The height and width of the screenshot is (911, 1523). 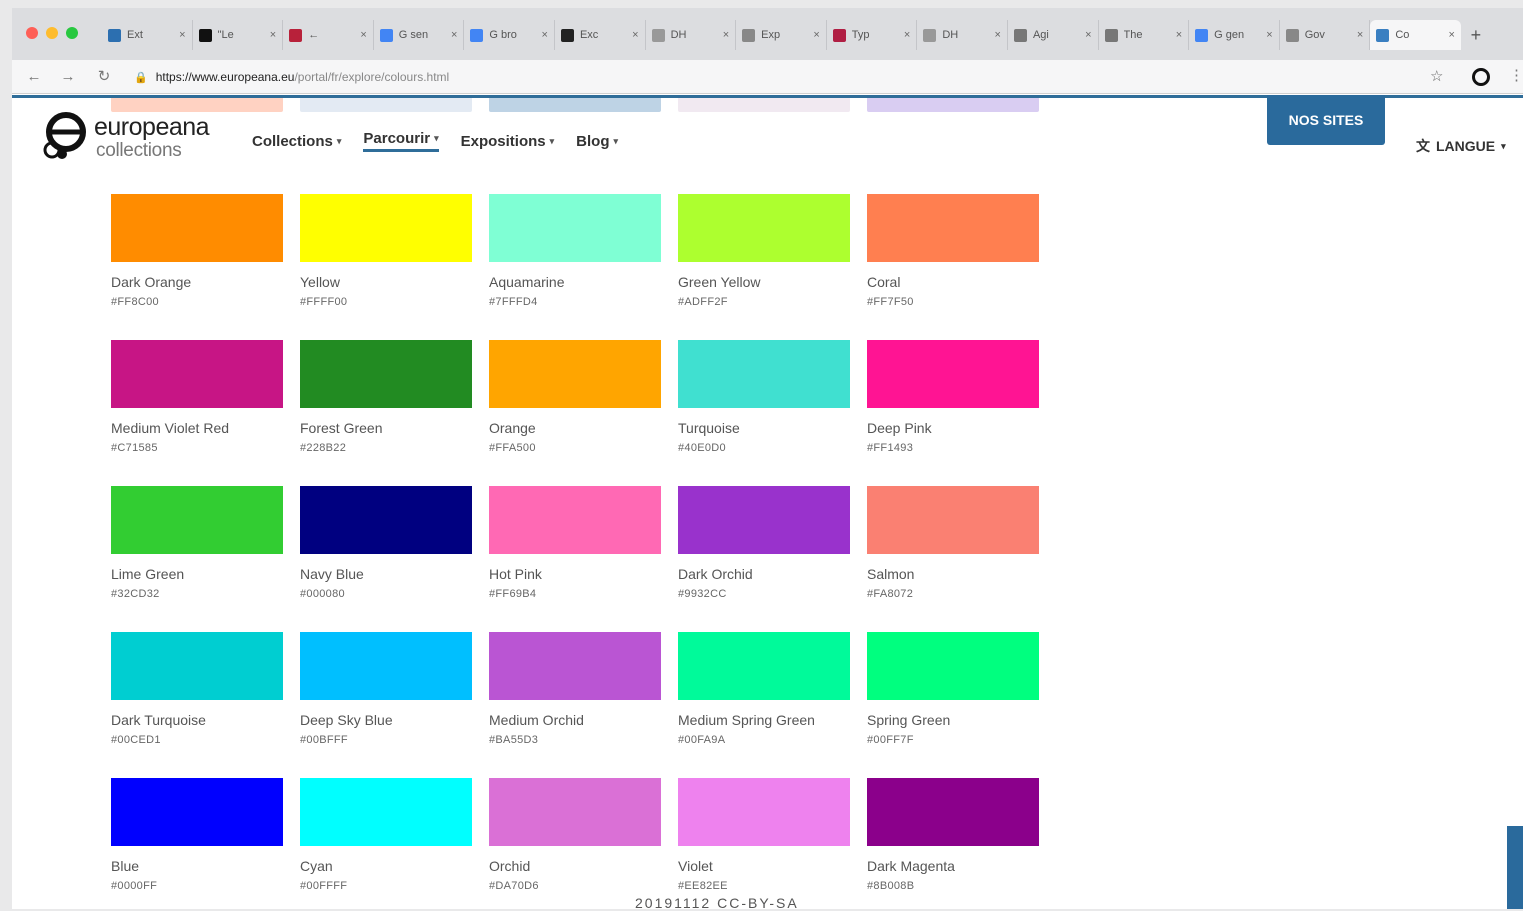 I want to click on nav-parcourir: Parcourir ▾, so click(x=401, y=141).